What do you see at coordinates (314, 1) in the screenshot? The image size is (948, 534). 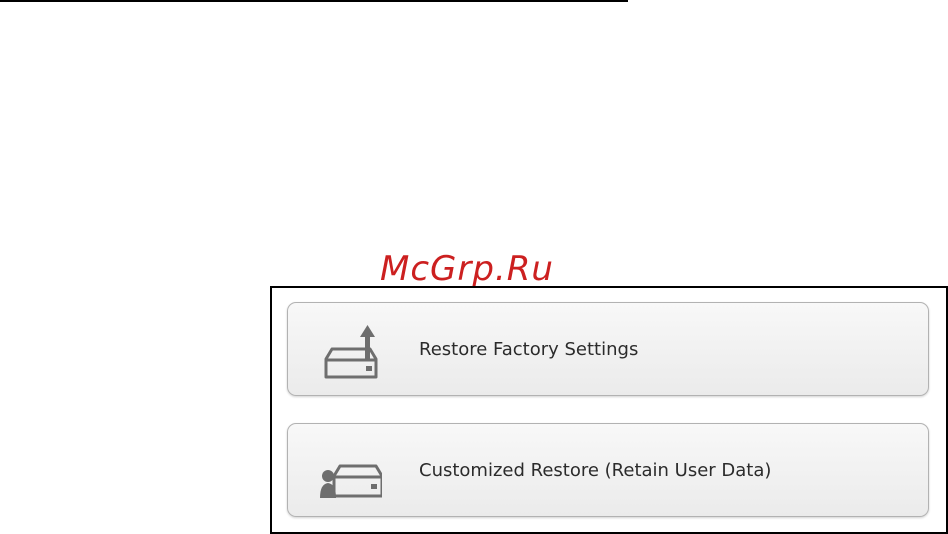 I see `top-rule` at bounding box center [314, 1].